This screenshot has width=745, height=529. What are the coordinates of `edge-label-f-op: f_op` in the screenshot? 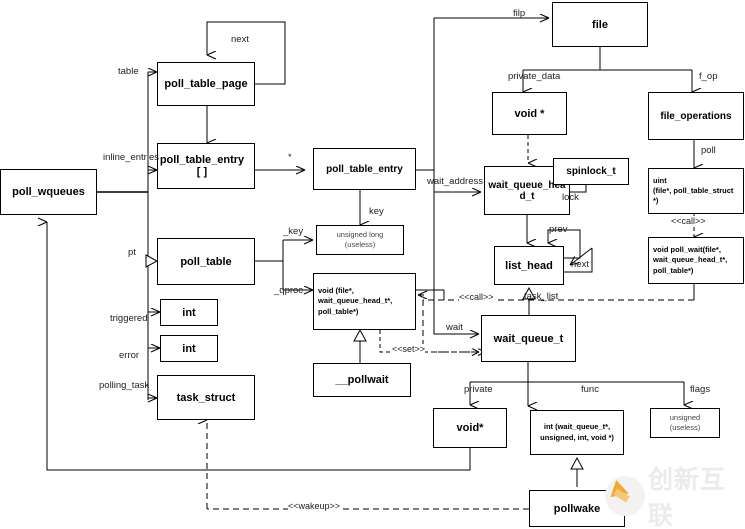 It's located at (708, 76).